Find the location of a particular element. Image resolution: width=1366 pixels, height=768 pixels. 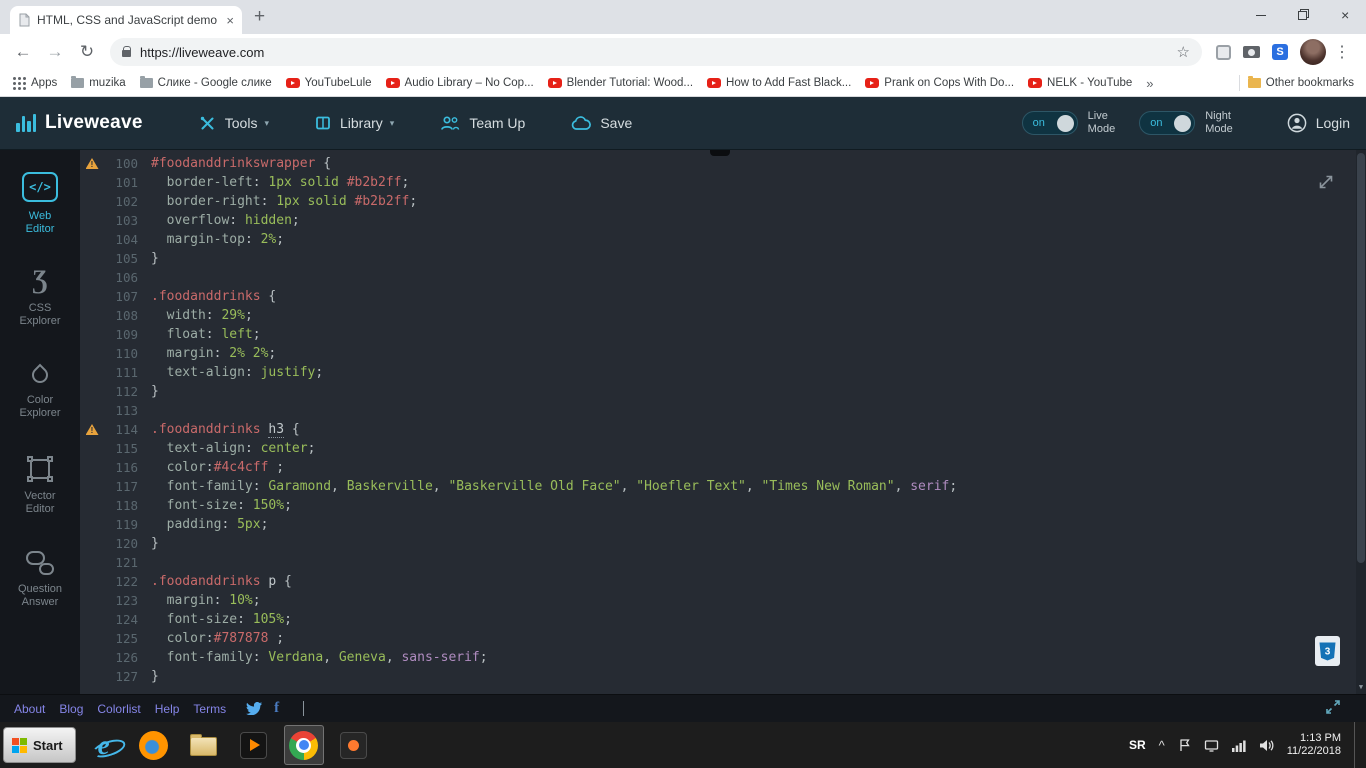

extension-s-icon: S is located at coordinates (1280, 52).